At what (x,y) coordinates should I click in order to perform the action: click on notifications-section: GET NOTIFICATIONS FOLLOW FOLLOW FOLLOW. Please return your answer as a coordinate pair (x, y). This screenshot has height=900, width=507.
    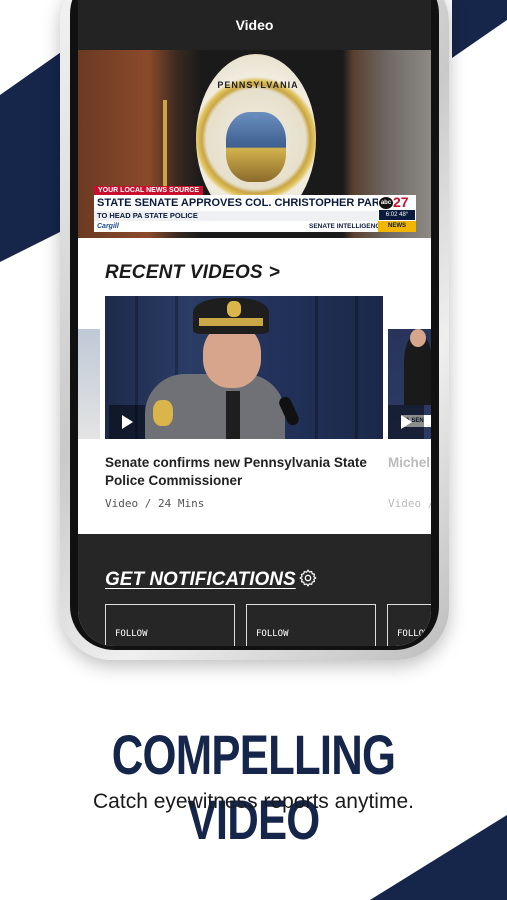
    Looking at the image, I should click on (254, 590).